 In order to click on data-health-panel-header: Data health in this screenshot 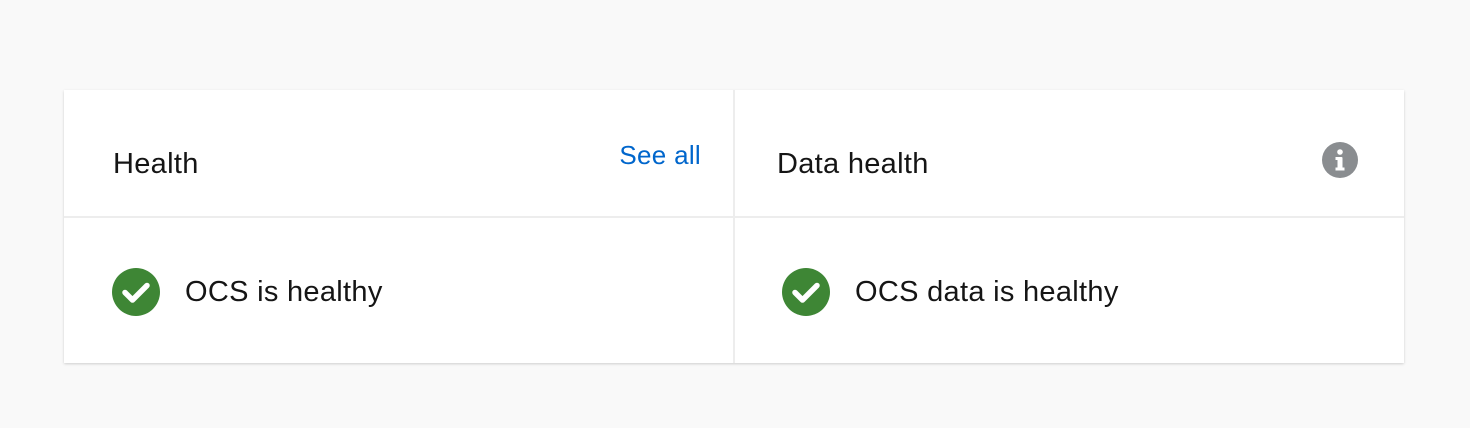, I will do `click(1069, 154)`.